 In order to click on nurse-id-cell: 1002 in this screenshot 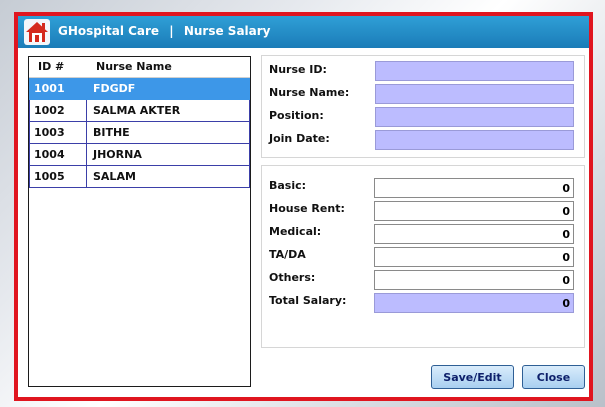, I will do `click(49, 110)`.